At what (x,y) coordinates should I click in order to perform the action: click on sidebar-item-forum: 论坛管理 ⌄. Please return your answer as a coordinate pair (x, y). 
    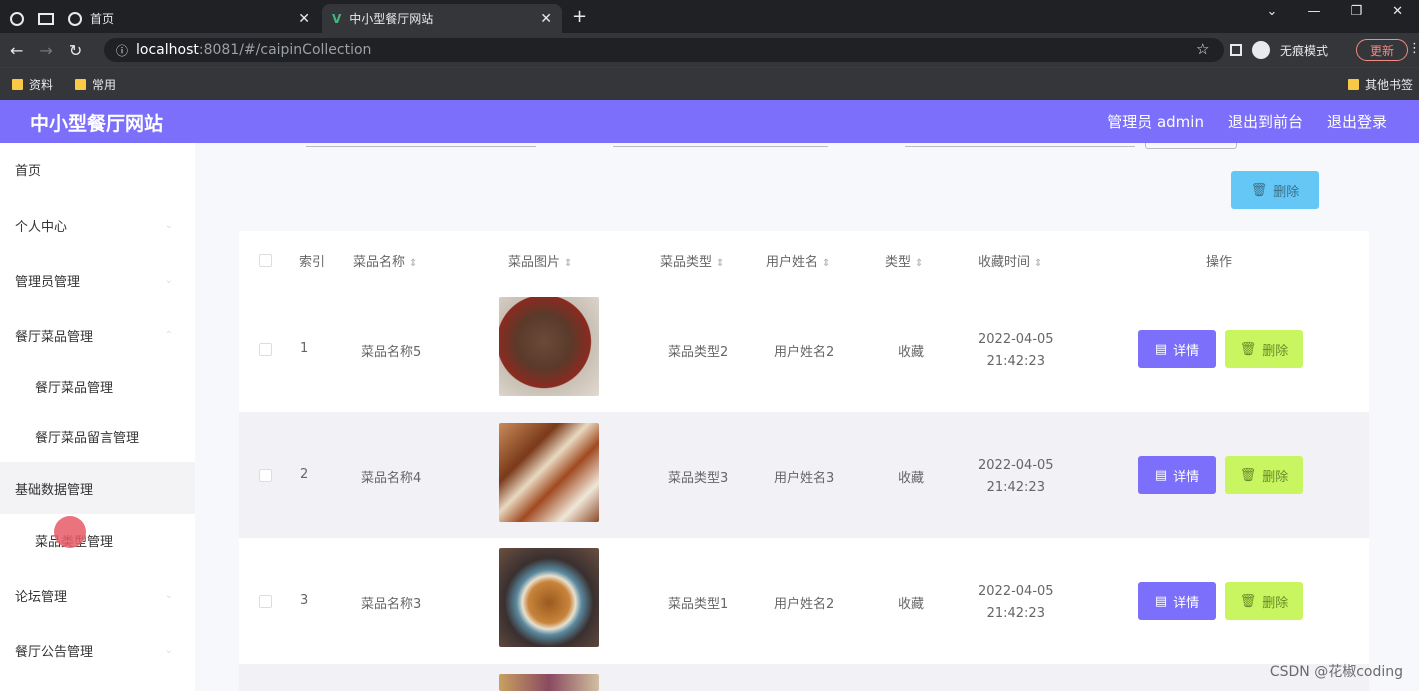
    Looking at the image, I should click on (97, 595).